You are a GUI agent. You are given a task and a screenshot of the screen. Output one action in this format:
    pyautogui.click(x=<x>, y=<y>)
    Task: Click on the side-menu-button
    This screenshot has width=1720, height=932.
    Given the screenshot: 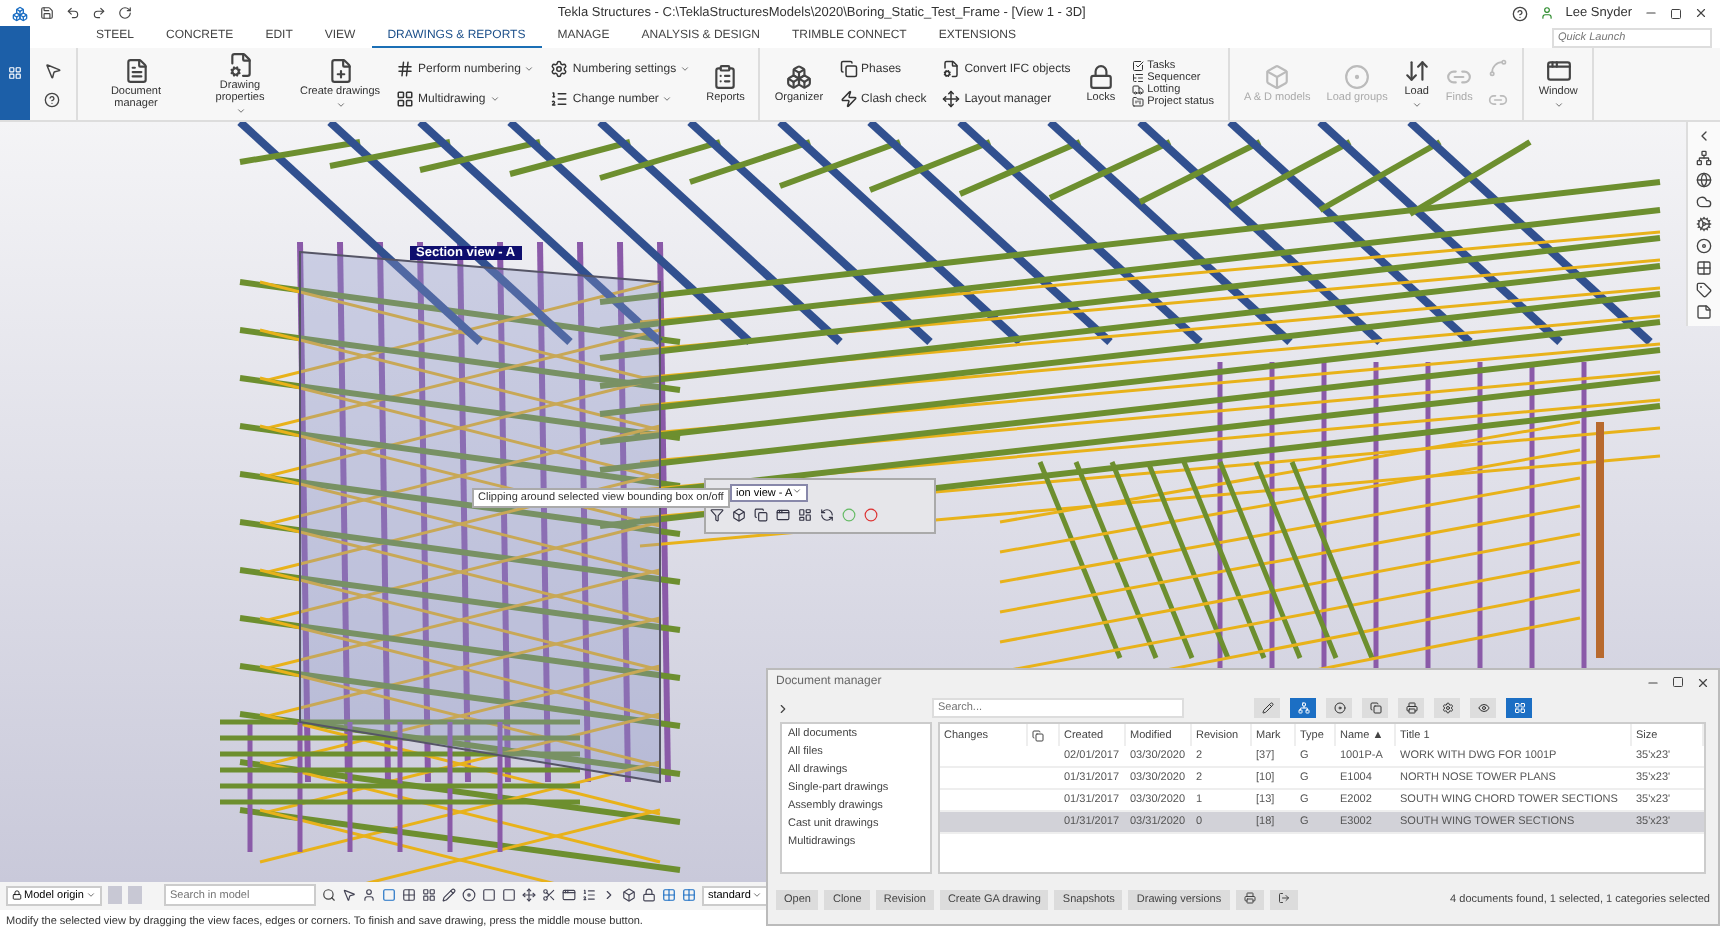 What is the action you would take?
    pyautogui.click(x=15, y=73)
    